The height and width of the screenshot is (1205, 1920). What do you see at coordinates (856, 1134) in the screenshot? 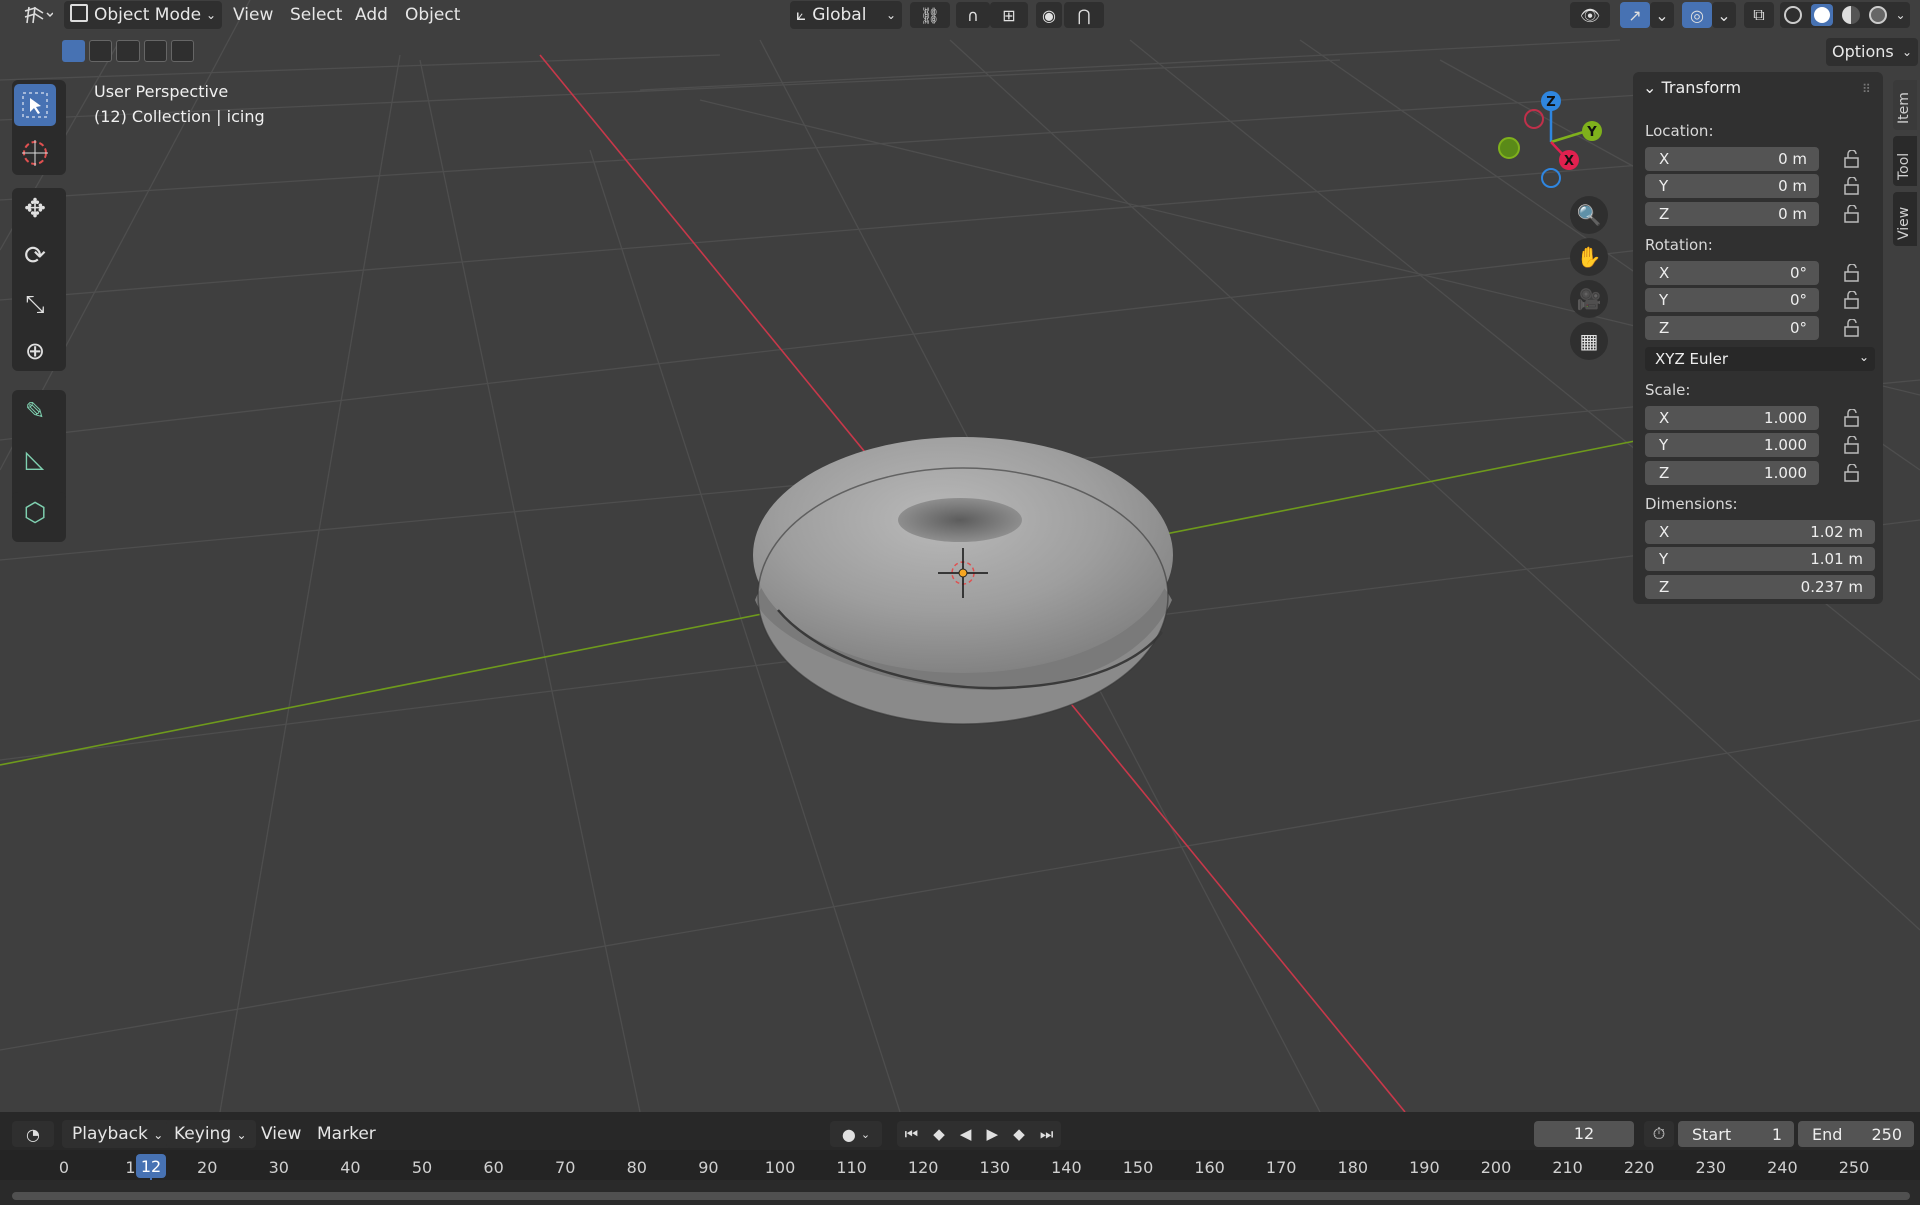
I see `auto-keying-toggle: ● ⌄` at bounding box center [856, 1134].